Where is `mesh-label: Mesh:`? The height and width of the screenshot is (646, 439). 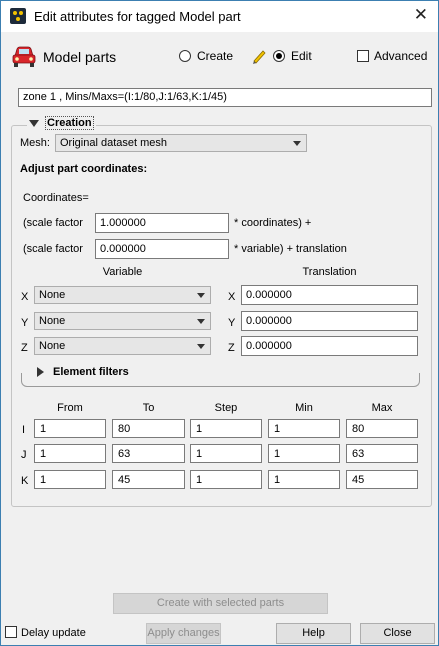 mesh-label: Mesh: is located at coordinates (35, 143).